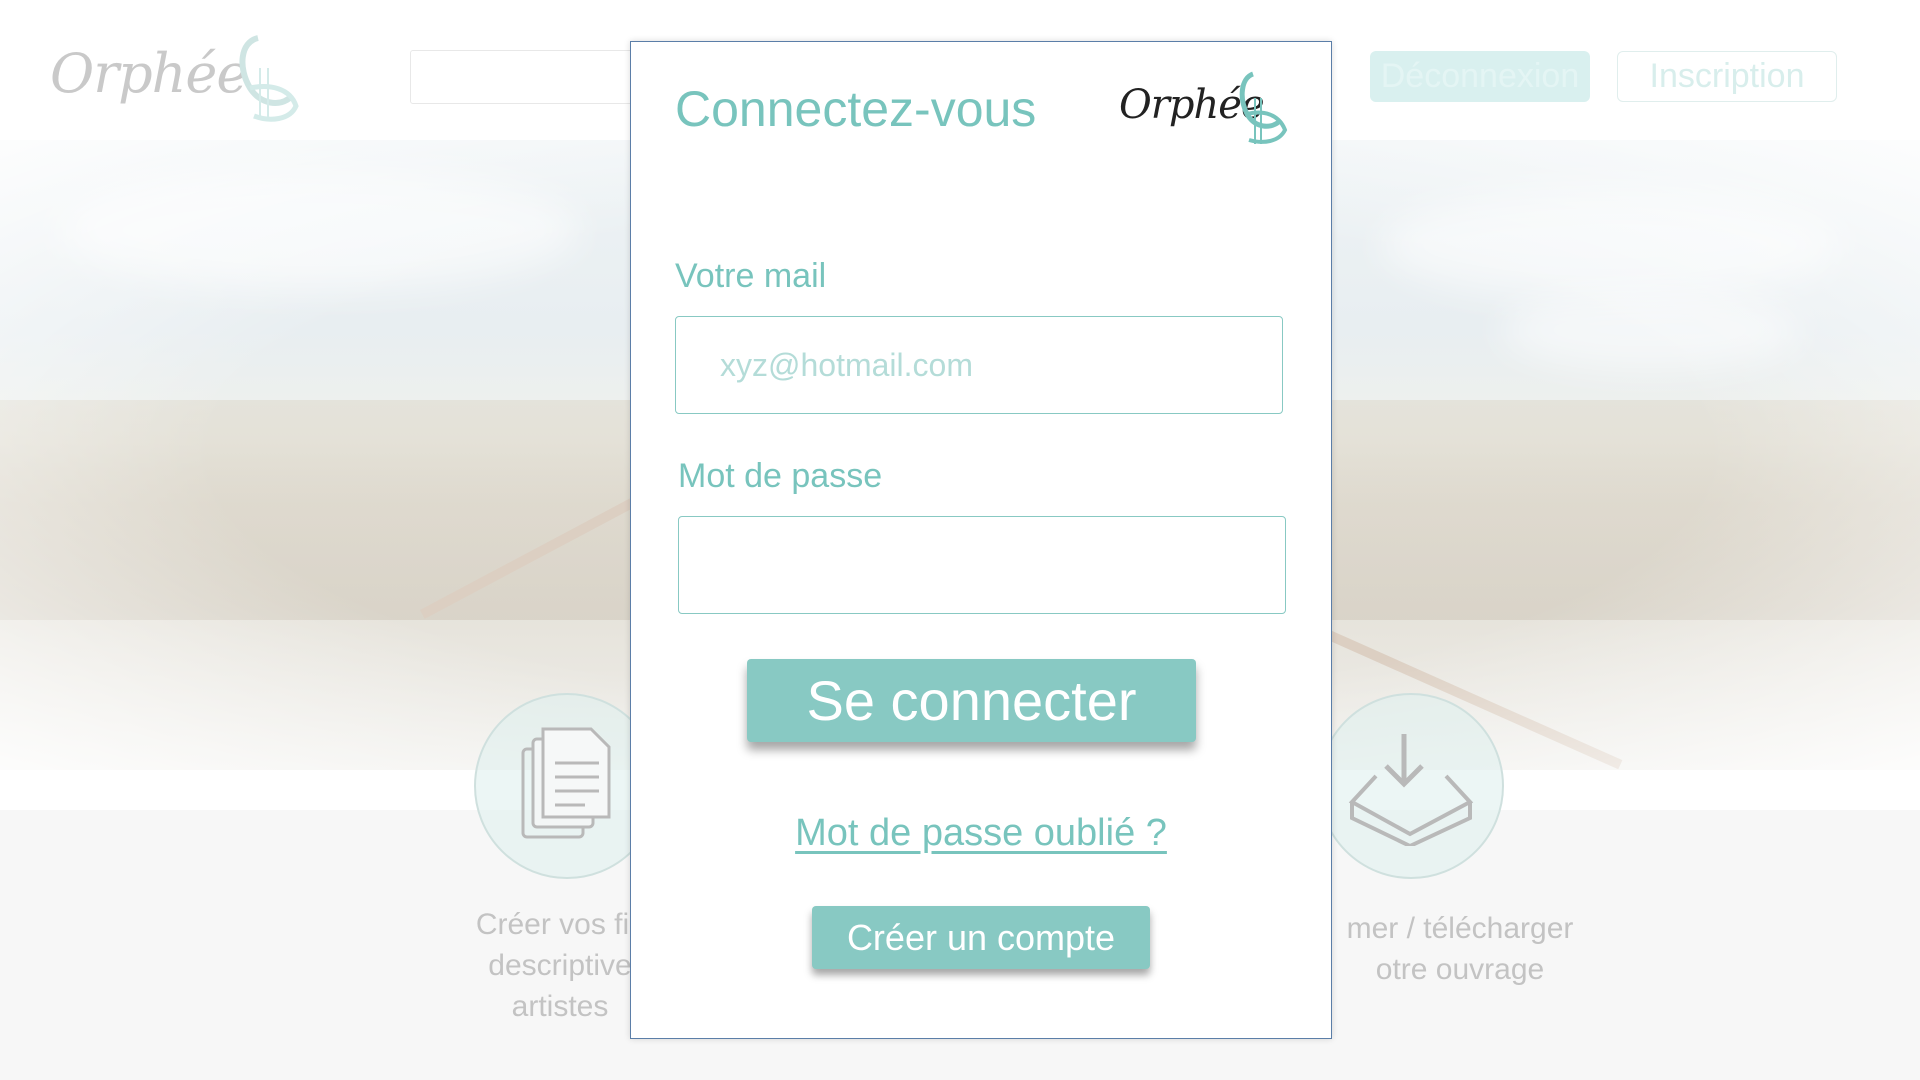 The image size is (1920, 1080). Describe the element at coordinates (780, 476) in the screenshot. I see `password-label: Mot de passe` at that location.